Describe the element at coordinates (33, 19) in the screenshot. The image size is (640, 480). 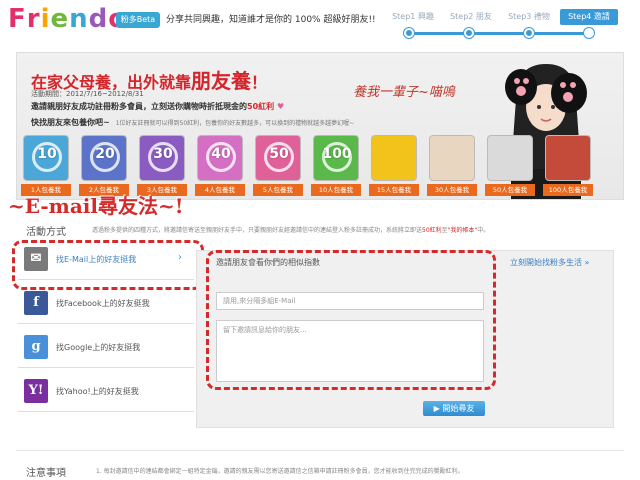
I see `logo-letter: r` at that location.